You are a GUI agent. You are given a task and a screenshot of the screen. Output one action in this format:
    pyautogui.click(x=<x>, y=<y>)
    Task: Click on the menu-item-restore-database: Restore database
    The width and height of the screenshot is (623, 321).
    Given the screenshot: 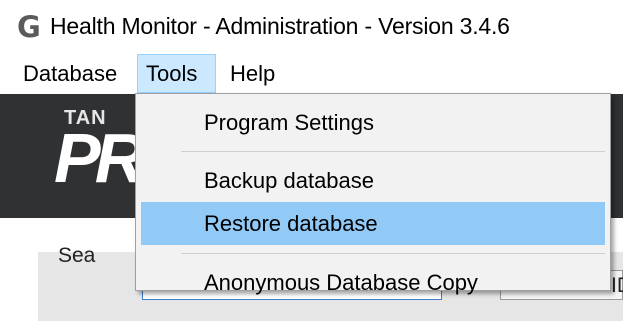 What is the action you would take?
    pyautogui.click(x=373, y=223)
    